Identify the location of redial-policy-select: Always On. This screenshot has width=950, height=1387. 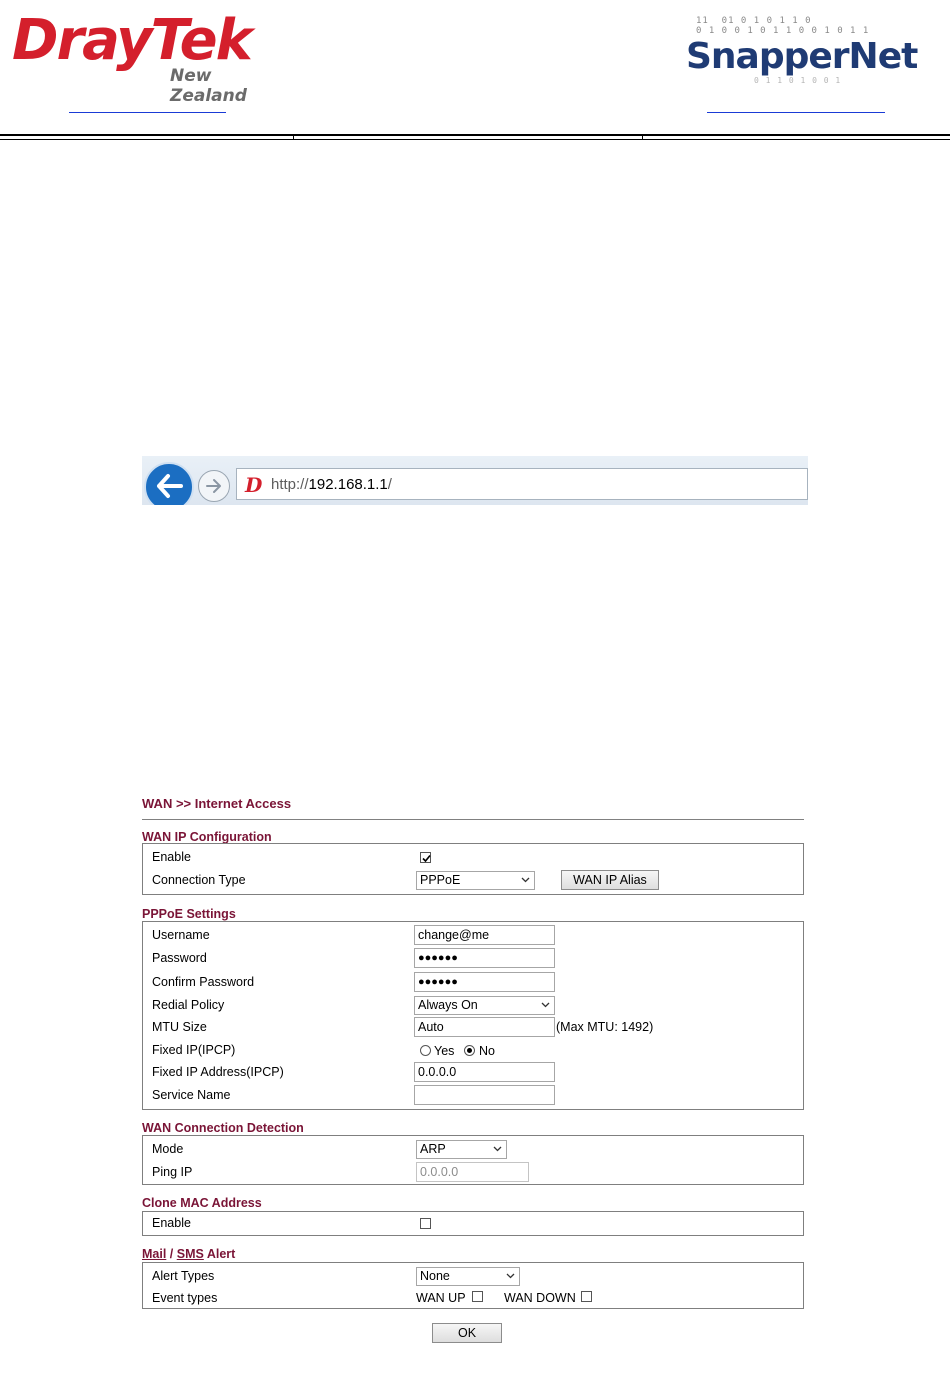
(484, 1005).